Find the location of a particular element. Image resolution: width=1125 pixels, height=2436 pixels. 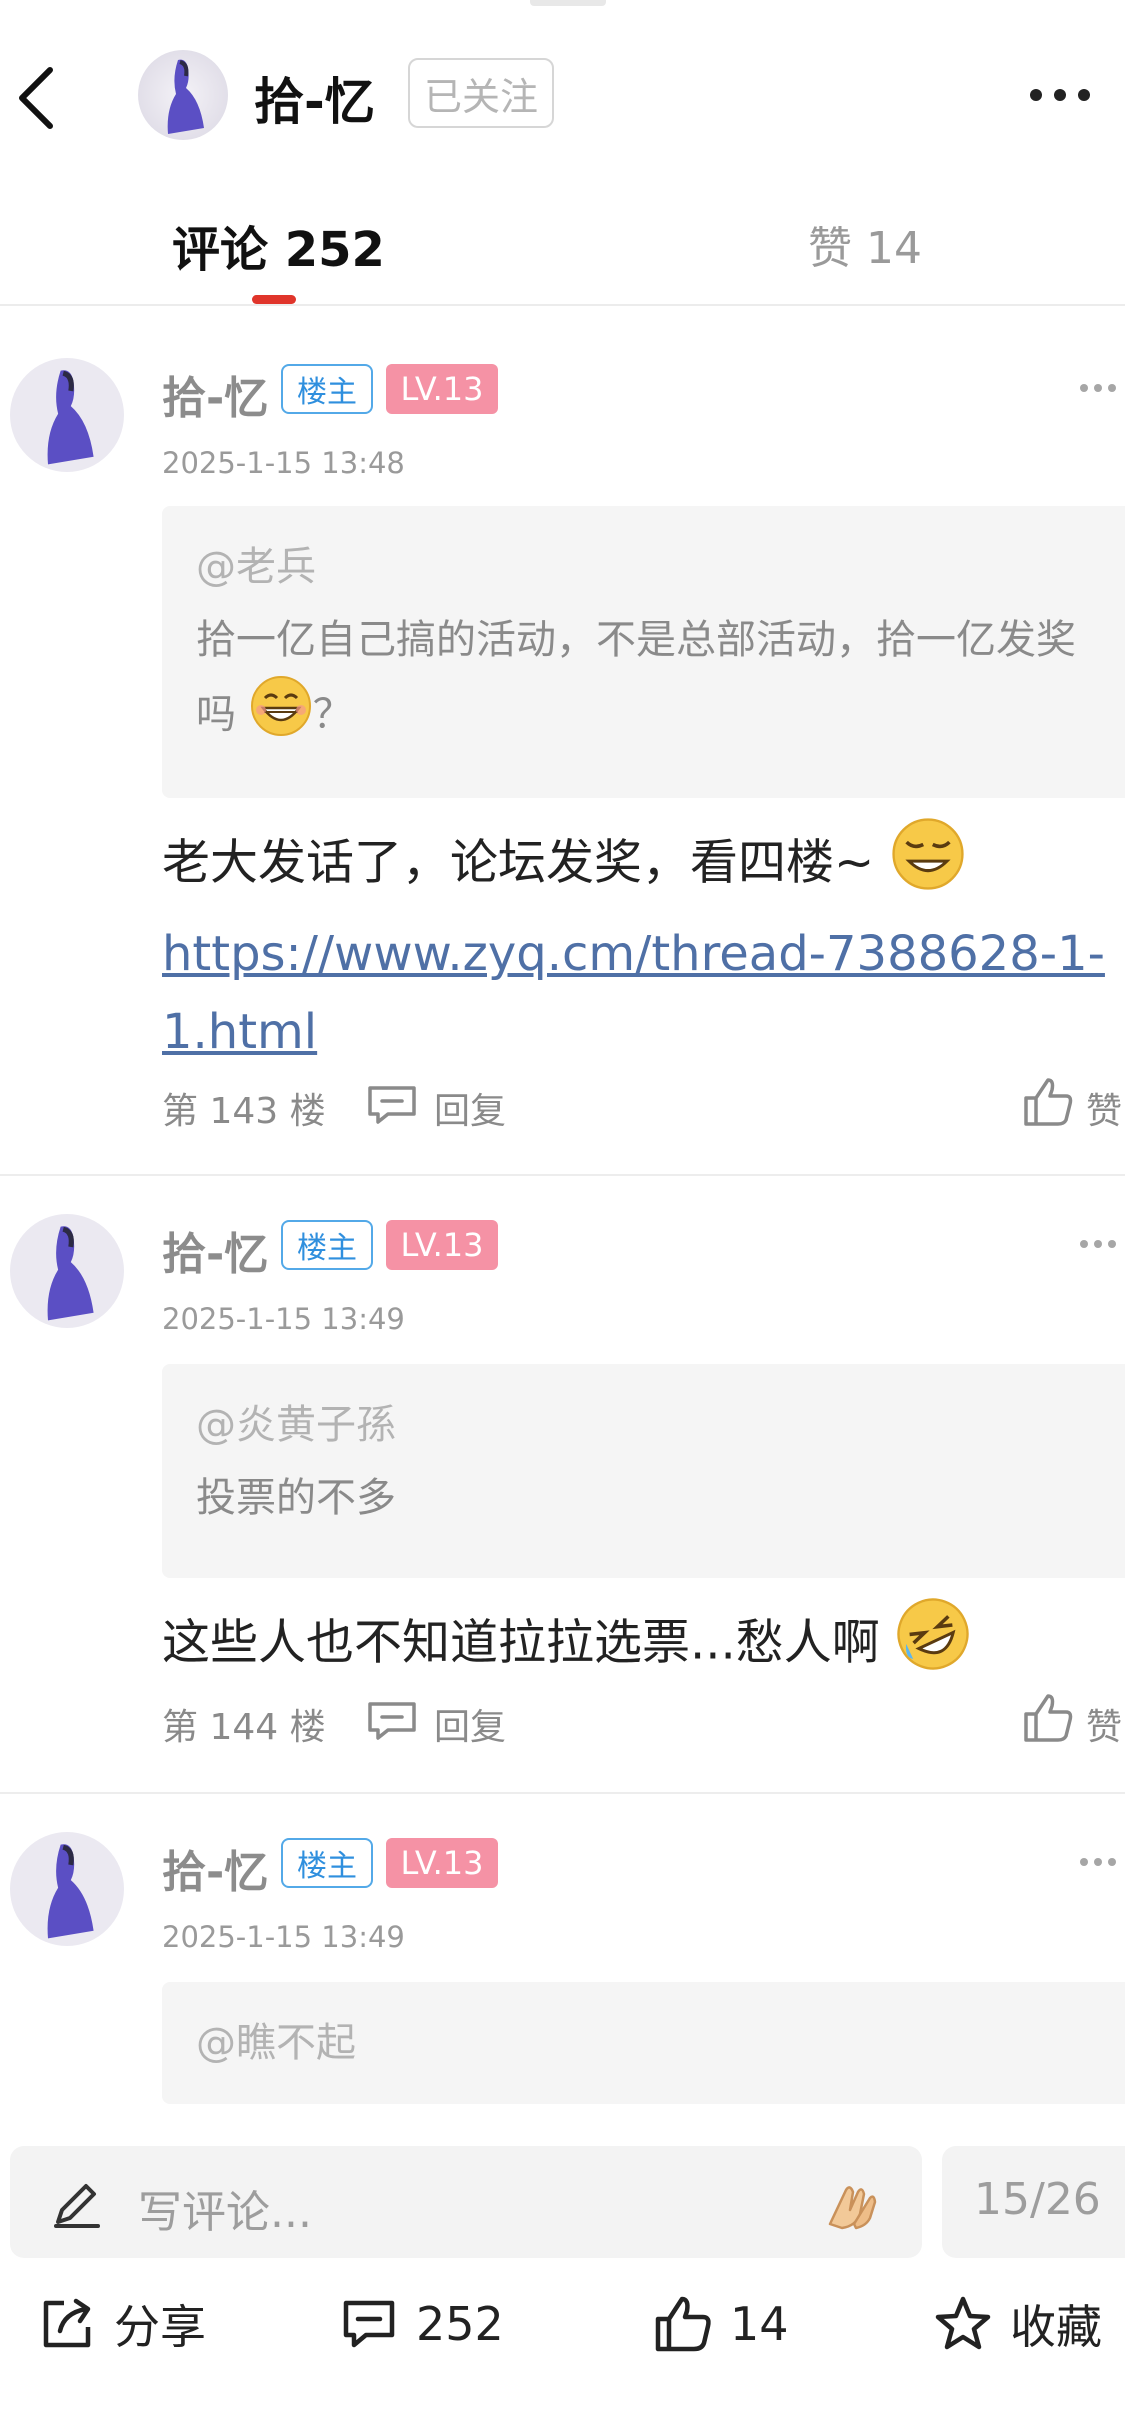

praying-hands-icon is located at coordinates (852, 2202).